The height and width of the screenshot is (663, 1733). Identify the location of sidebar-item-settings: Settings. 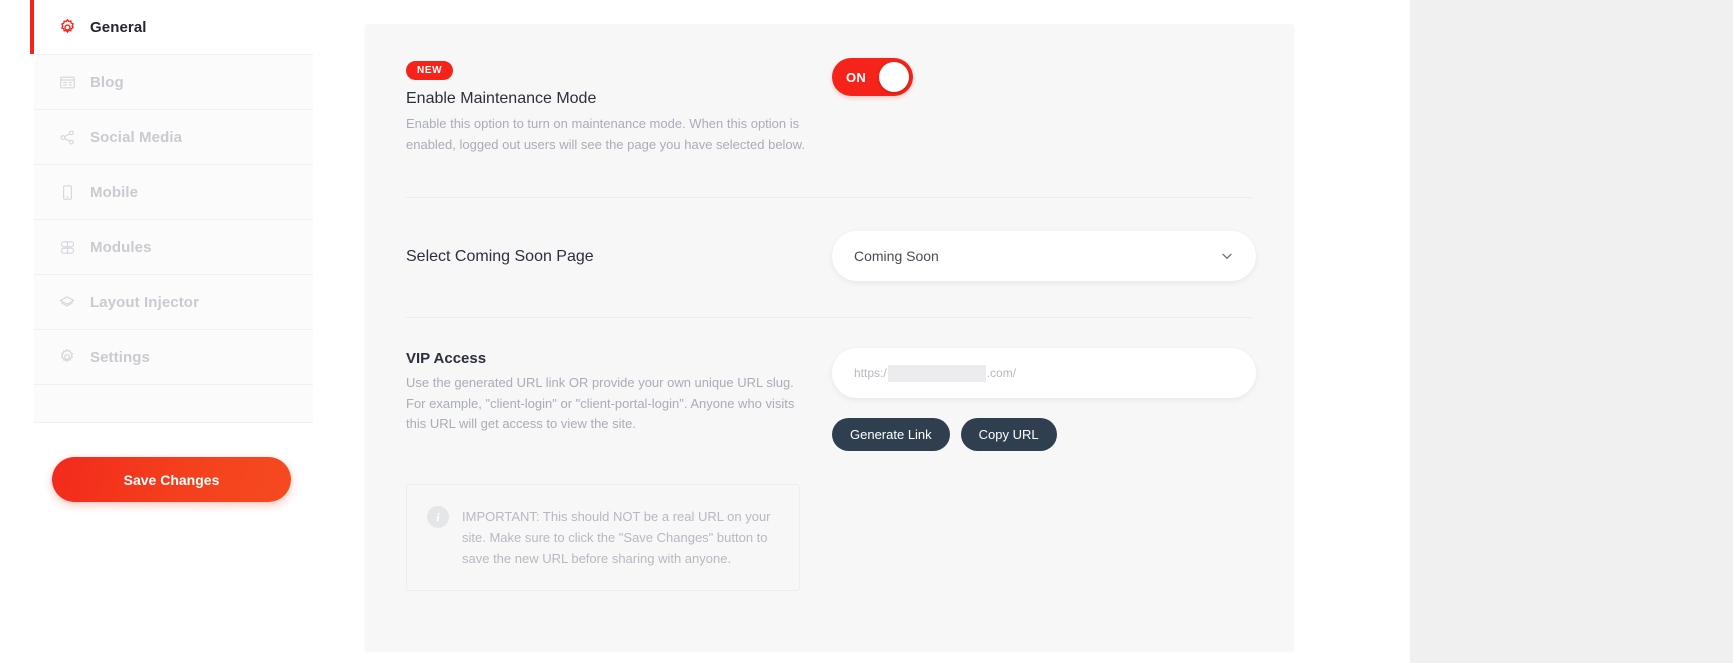
(173, 357).